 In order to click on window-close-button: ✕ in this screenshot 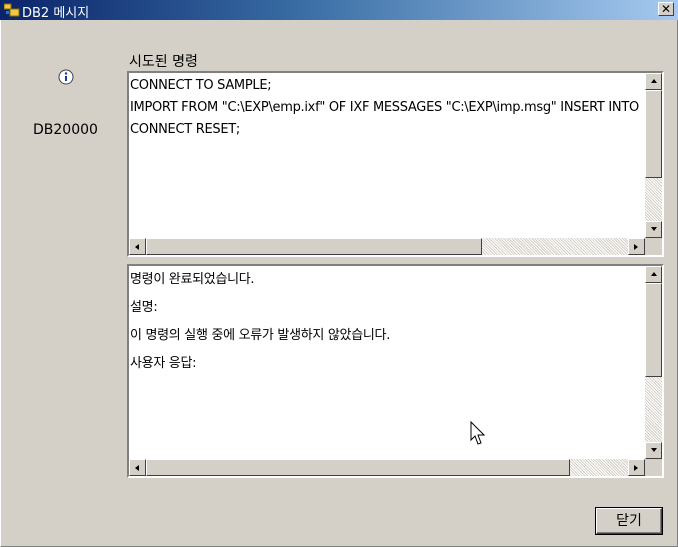, I will do `click(666, 9)`.